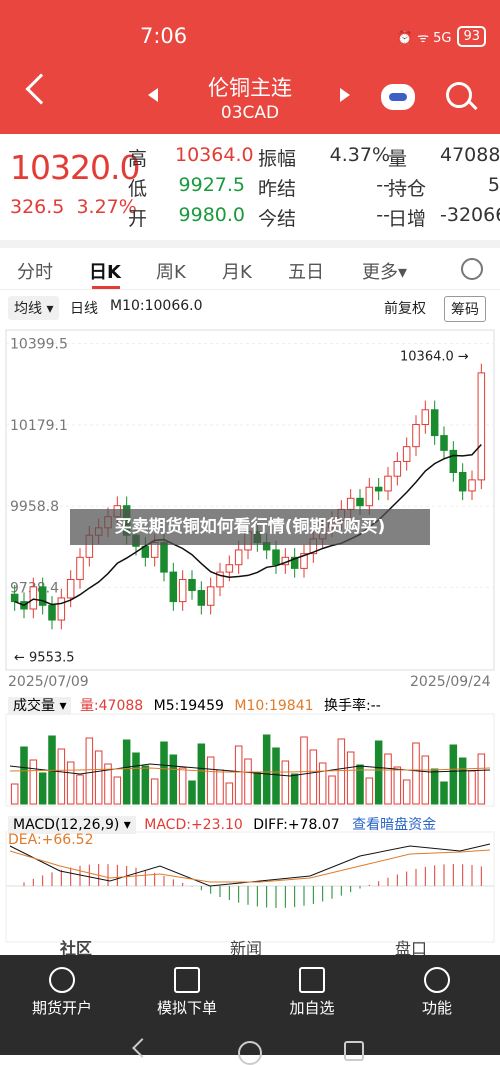 The height and width of the screenshot is (1065, 500). Describe the element at coordinates (424, 38) in the screenshot. I see `alarm-signal-icon: ⏰ ᯤ 5G` at that location.